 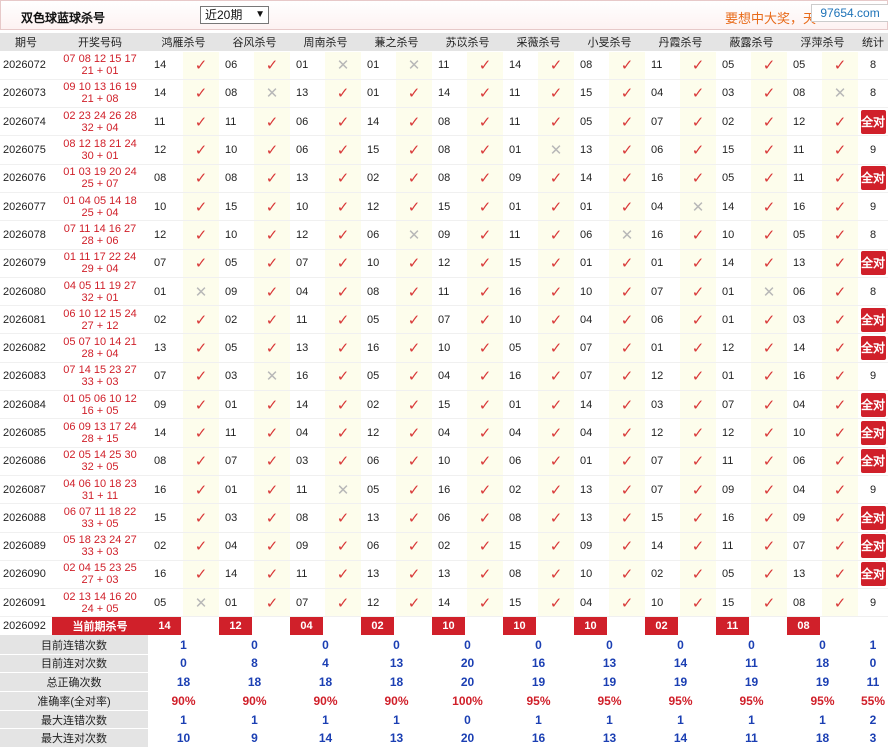 What do you see at coordinates (26, 263) in the screenshot?
I see `period-cell: 2026079` at bounding box center [26, 263].